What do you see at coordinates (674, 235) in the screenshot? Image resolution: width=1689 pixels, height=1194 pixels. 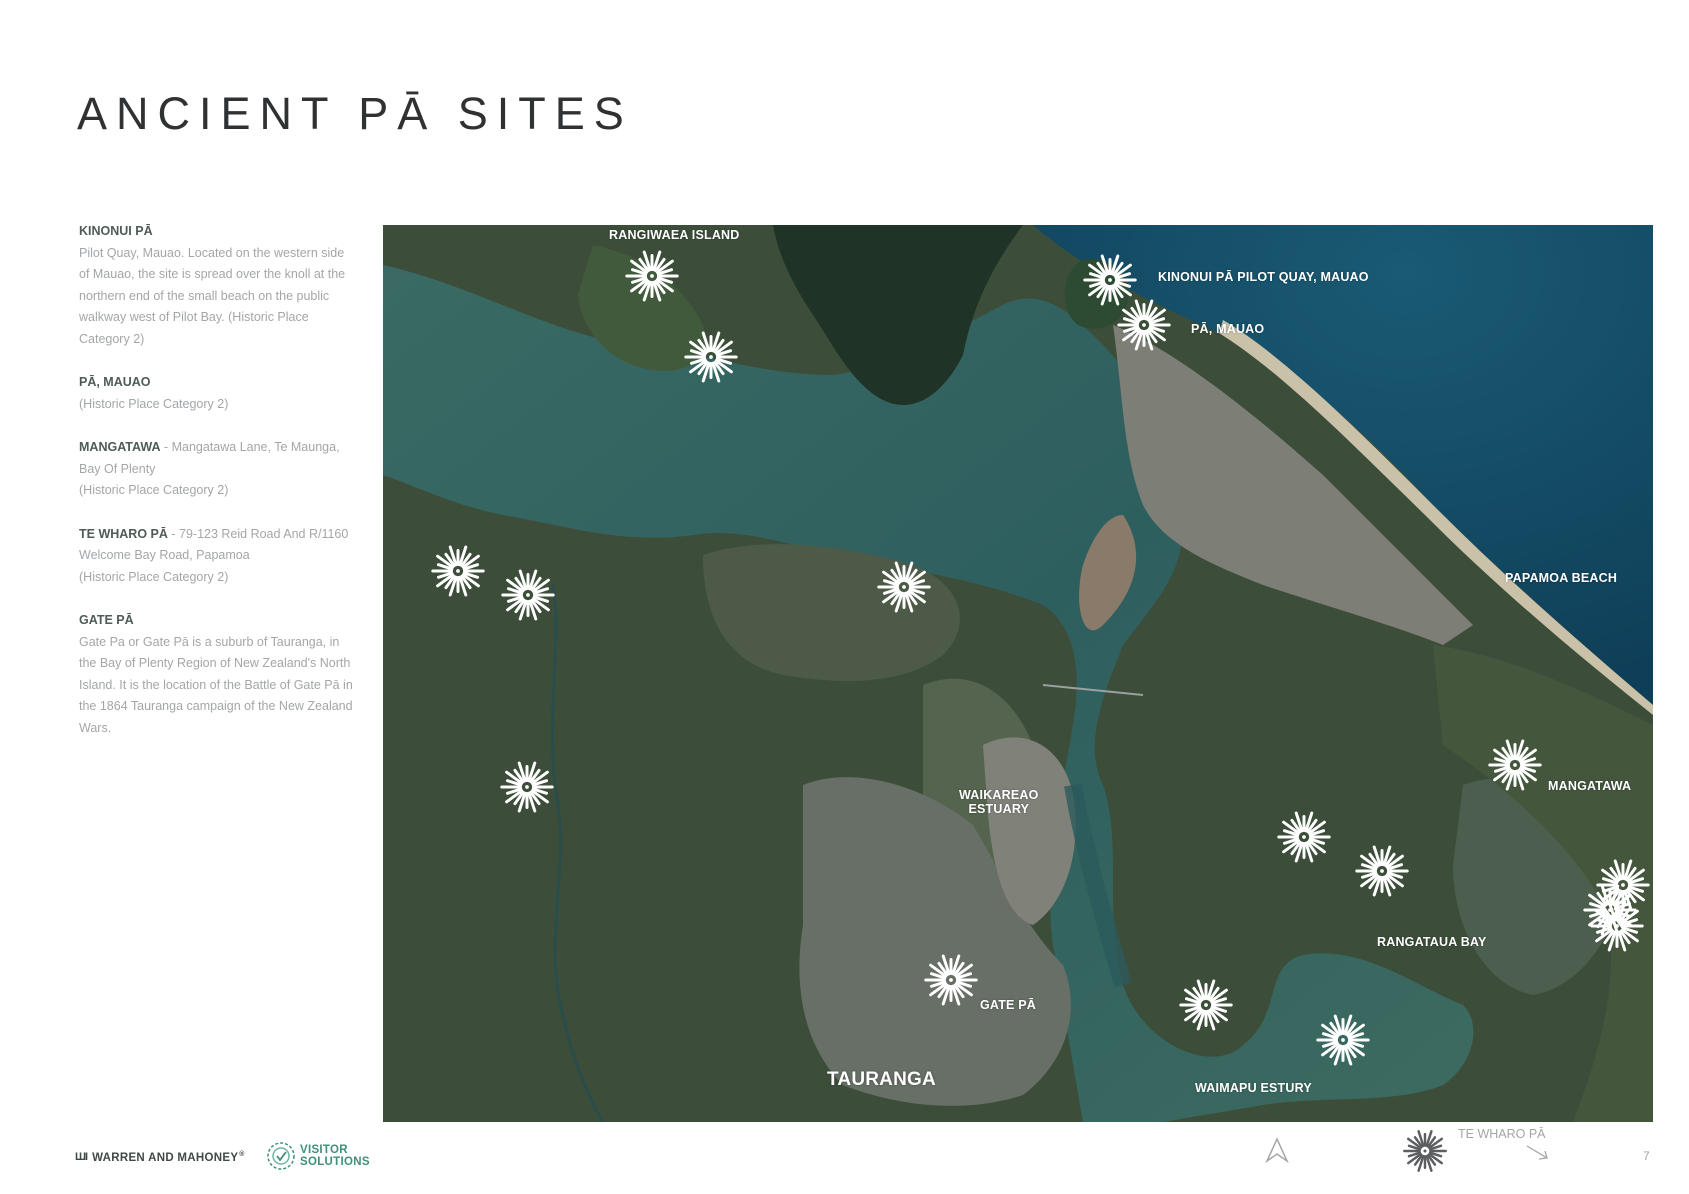 I see `label-rangiwaea-island: RANGIWAEA ISLAND` at bounding box center [674, 235].